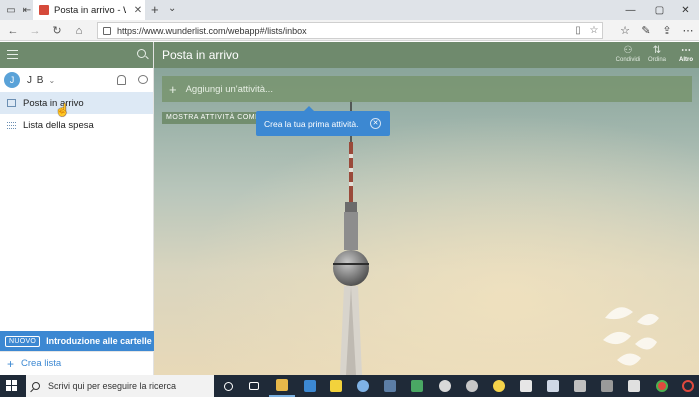 The width and height of the screenshot is (699, 397). What do you see at coordinates (107, 30) in the screenshot?
I see `lock-icon` at bounding box center [107, 30].